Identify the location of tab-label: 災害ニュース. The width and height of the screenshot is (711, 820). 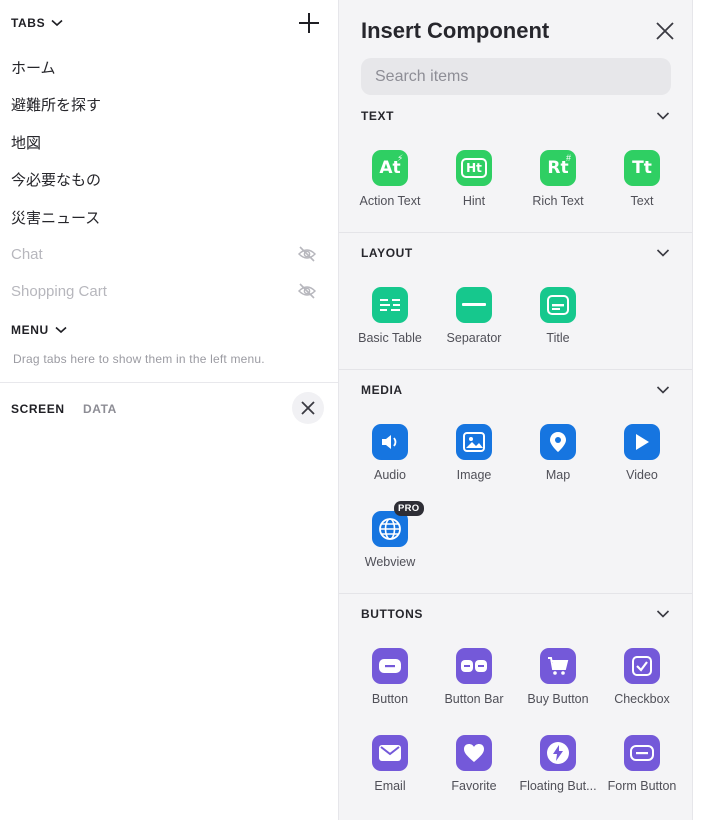
(56, 218).